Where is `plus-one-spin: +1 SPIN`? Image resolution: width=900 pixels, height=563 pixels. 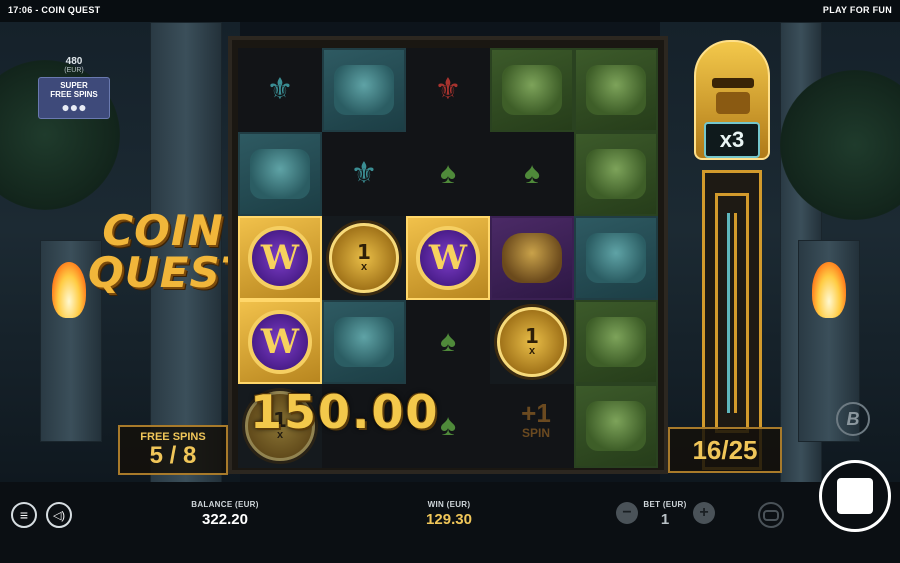 plus-one-spin: +1 SPIN is located at coordinates (536, 420).